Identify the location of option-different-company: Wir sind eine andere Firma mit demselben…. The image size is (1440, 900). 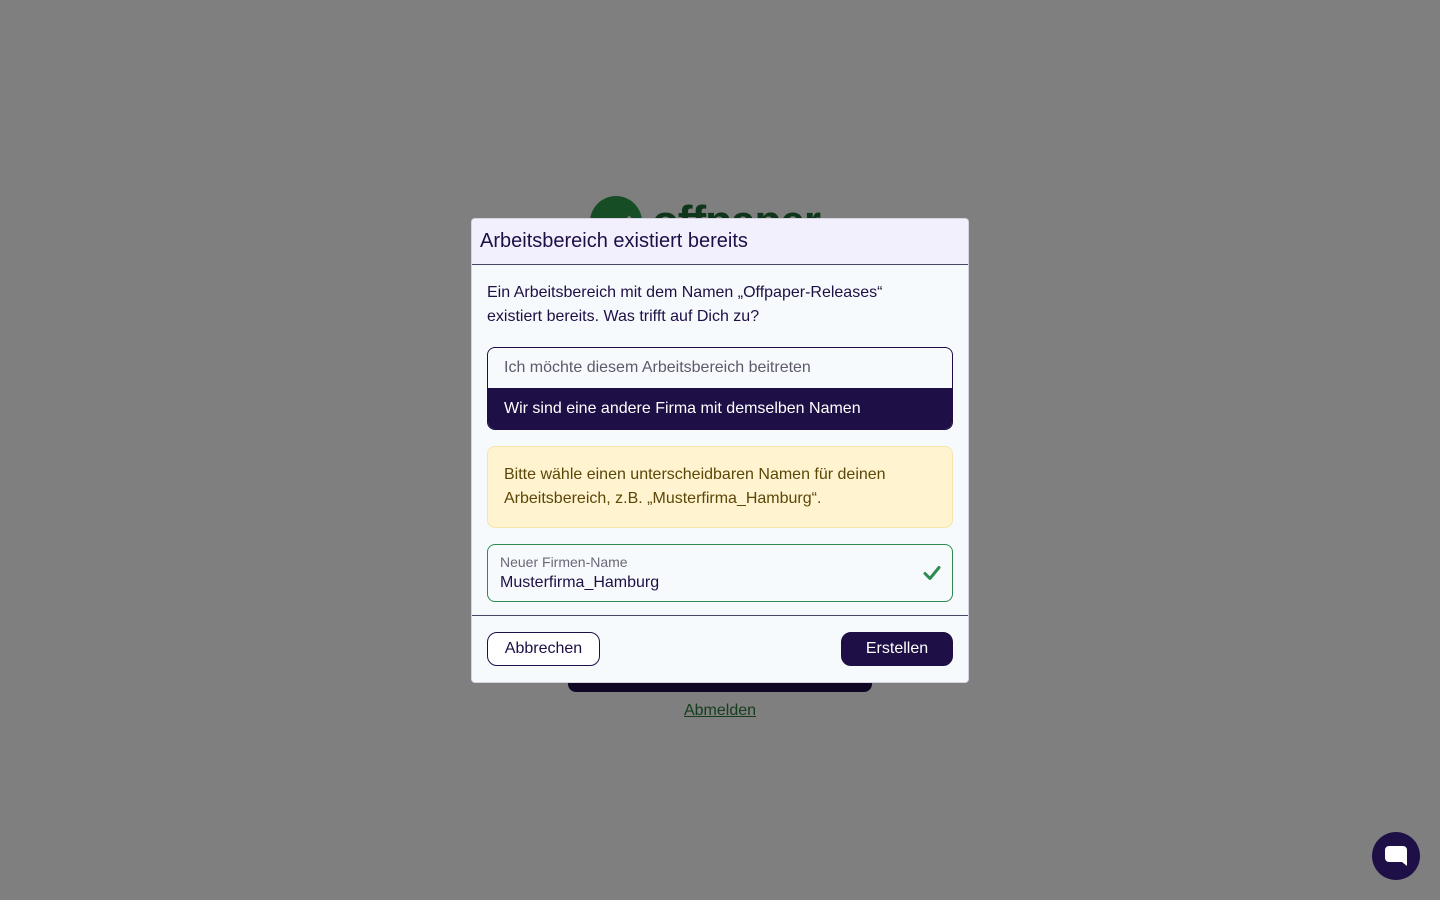
(720, 408).